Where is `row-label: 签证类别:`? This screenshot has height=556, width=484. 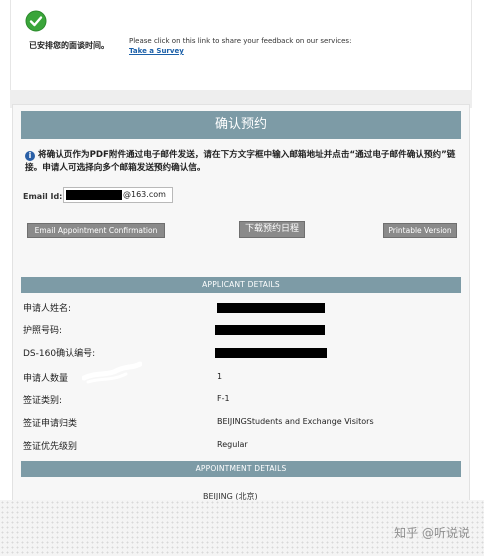 row-label: 签证类别: is located at coordinates (43, 401).